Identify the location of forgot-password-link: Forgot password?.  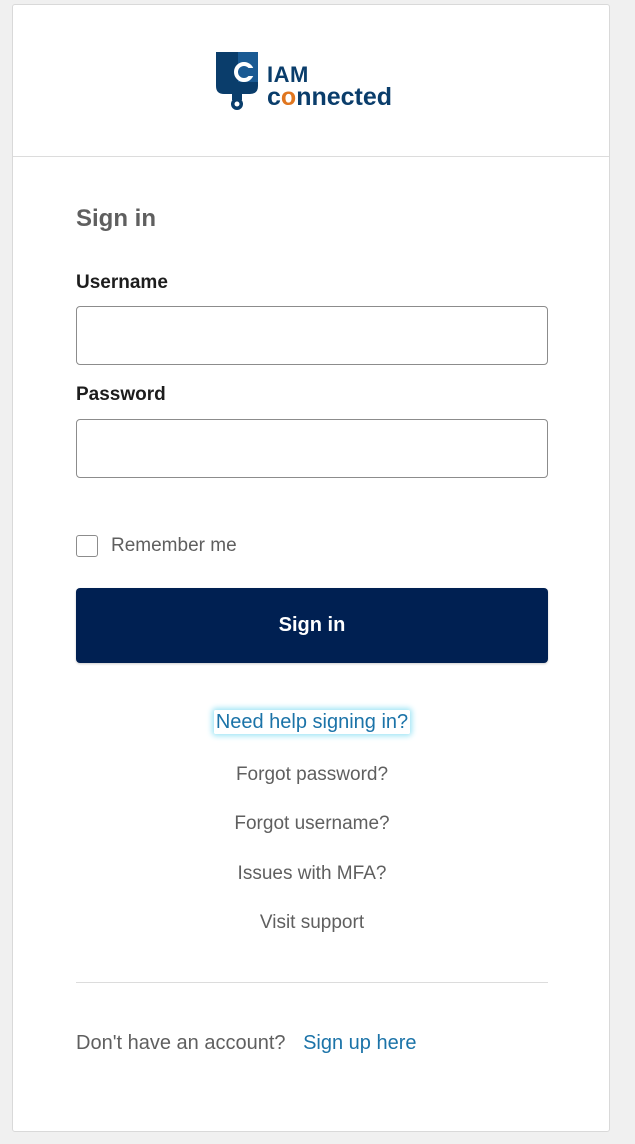
(312, 775).